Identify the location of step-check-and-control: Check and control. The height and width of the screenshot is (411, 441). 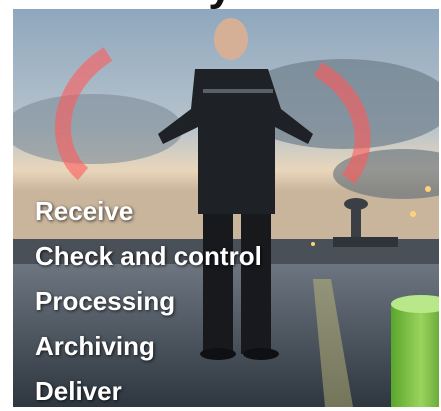
(148, 256).